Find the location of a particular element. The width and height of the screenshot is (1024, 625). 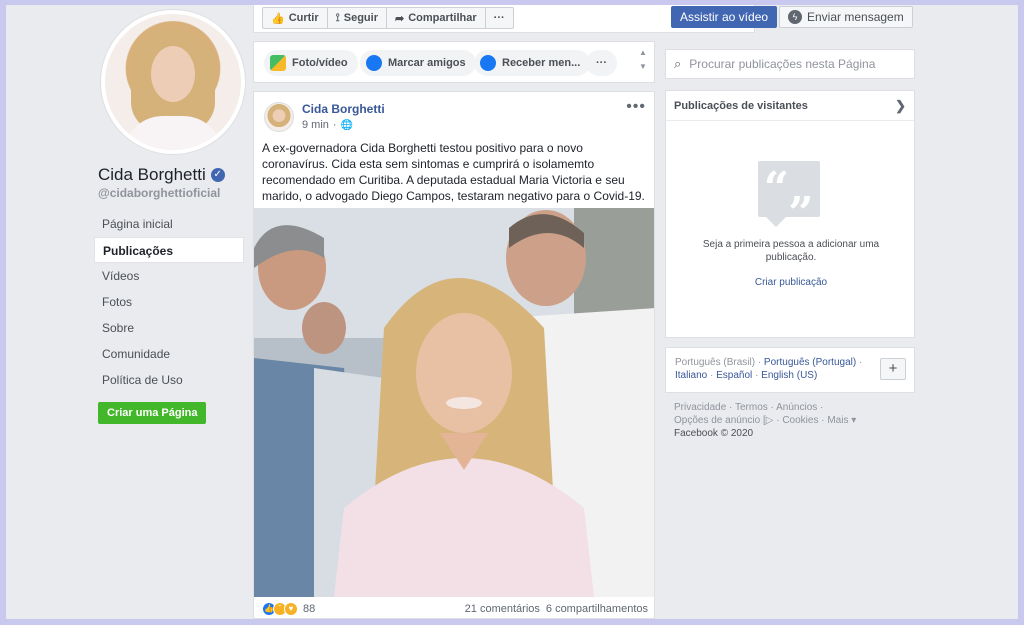

tag-friends-icon is located at coordinates (374, 63).